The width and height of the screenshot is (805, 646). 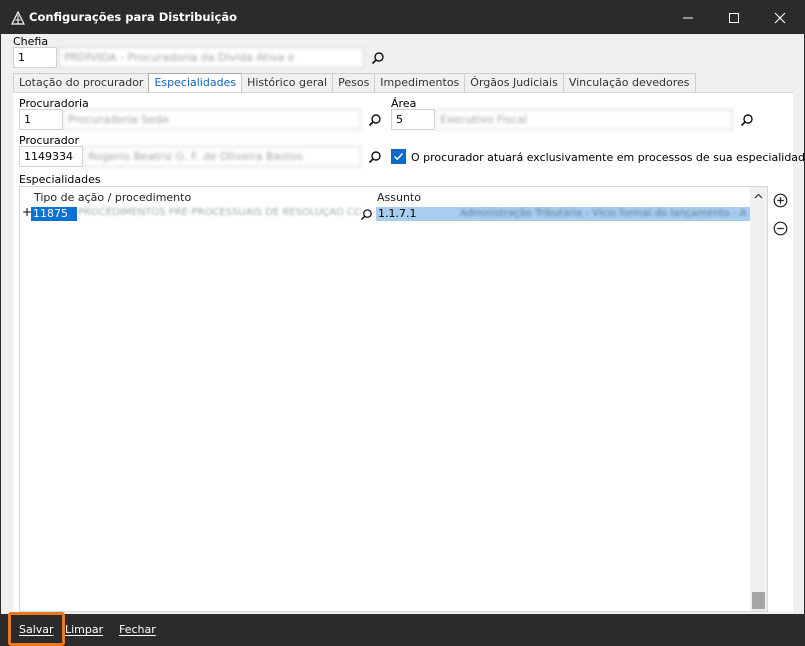 I want to click on area-code-field: 5, so click(x=413, y=119).